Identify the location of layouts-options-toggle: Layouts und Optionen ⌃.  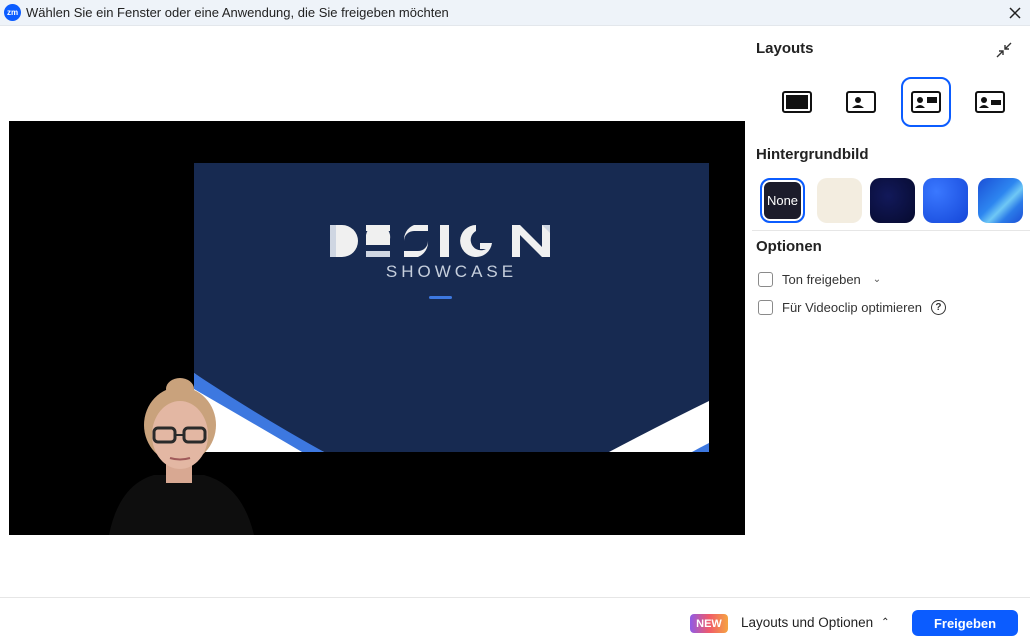
(815, 622).